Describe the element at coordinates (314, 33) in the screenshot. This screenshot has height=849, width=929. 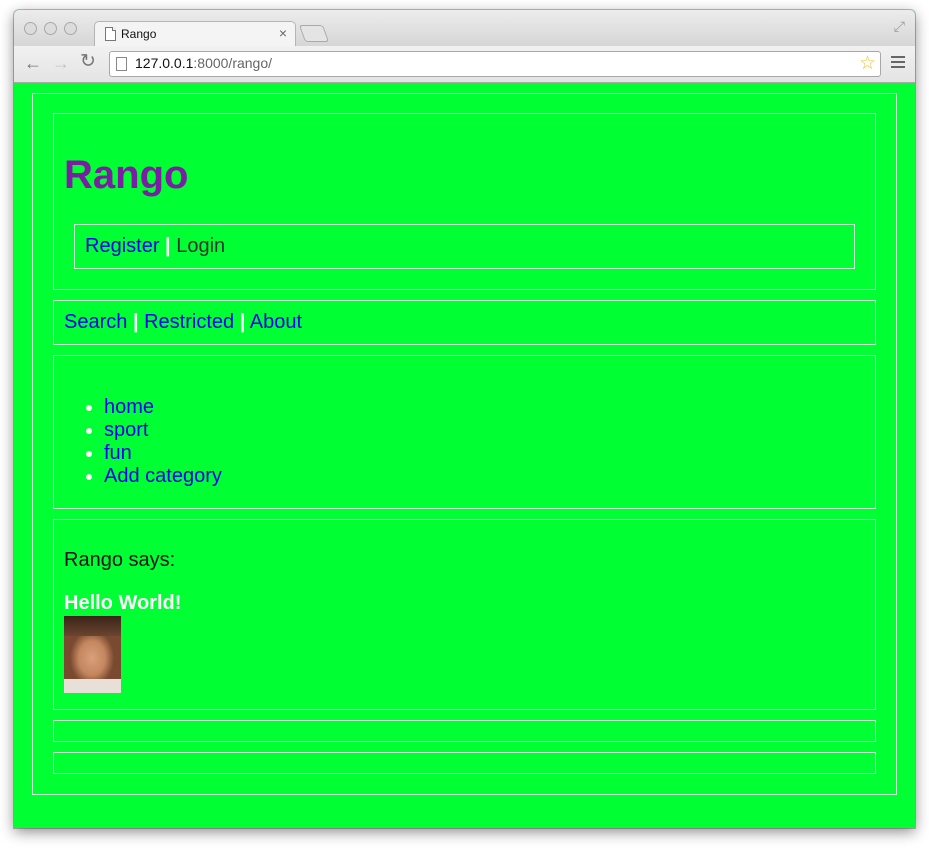
I see `new-tab-button` at that location.